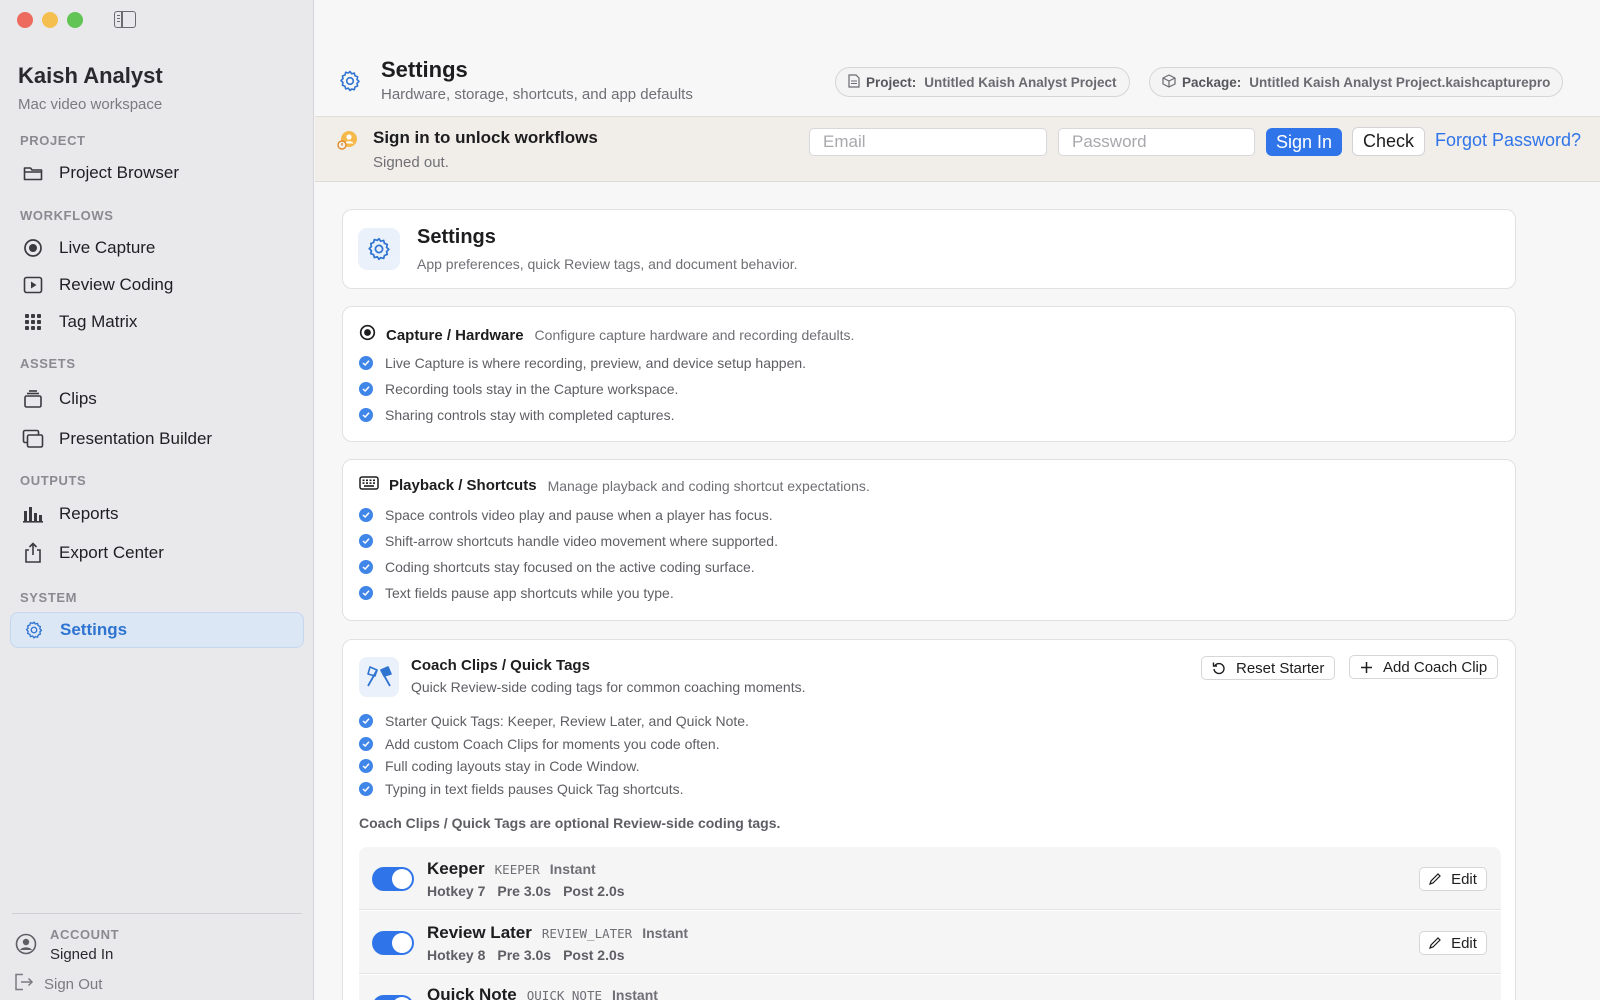 The width and height of the screenshot is (1600, 1000). What do you see at coordinates (379, 677) in the screenshot?
I see `flags-icon` at bounding box center [379, 677].